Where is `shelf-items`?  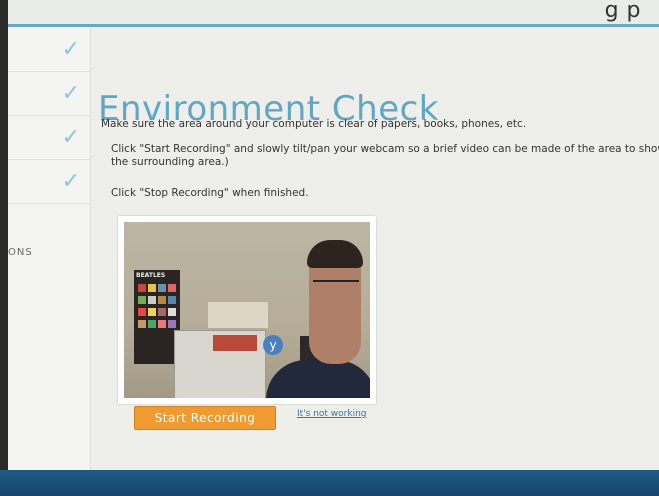
shelf-items is located at coordinates (238, 315).